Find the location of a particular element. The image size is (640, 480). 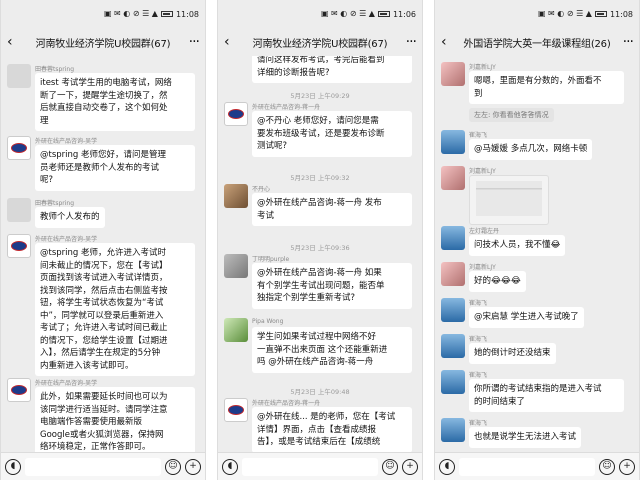

message-bubble: @tspring 老师您好，请问是管理 员老师还是教师个人发布的考试 呢? is located at coordinates (115, 168).